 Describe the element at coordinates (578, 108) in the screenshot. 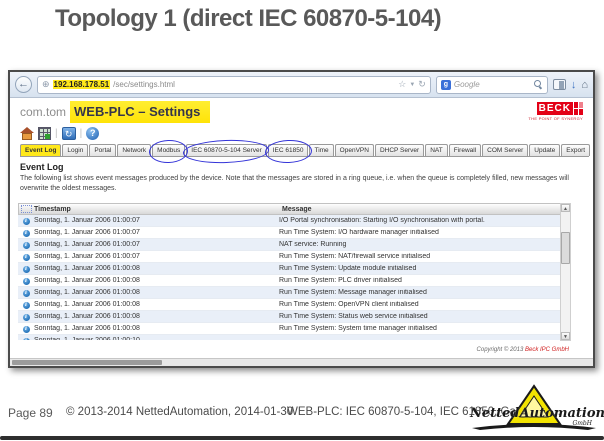

I see `beck-logo-dots` at that location.